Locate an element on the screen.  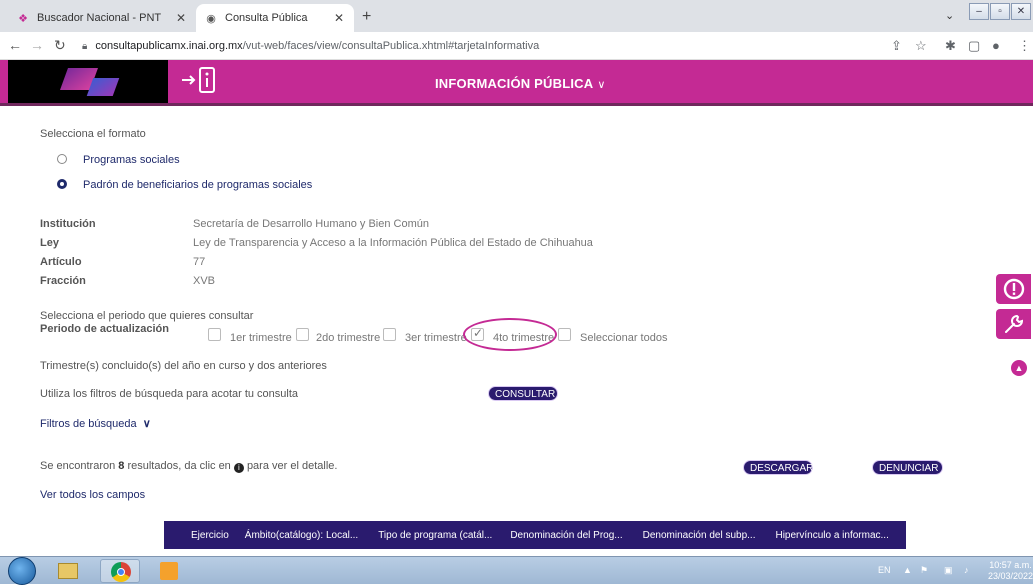
pnt-favicon-icon: ❖ is located at coordinates (23, 18).